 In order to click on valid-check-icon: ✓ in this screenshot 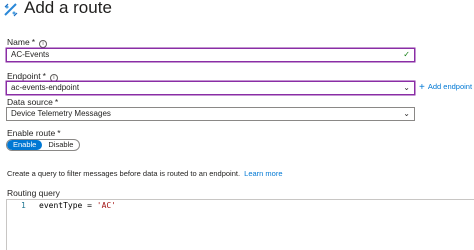, I will do `click(406, 54)`.